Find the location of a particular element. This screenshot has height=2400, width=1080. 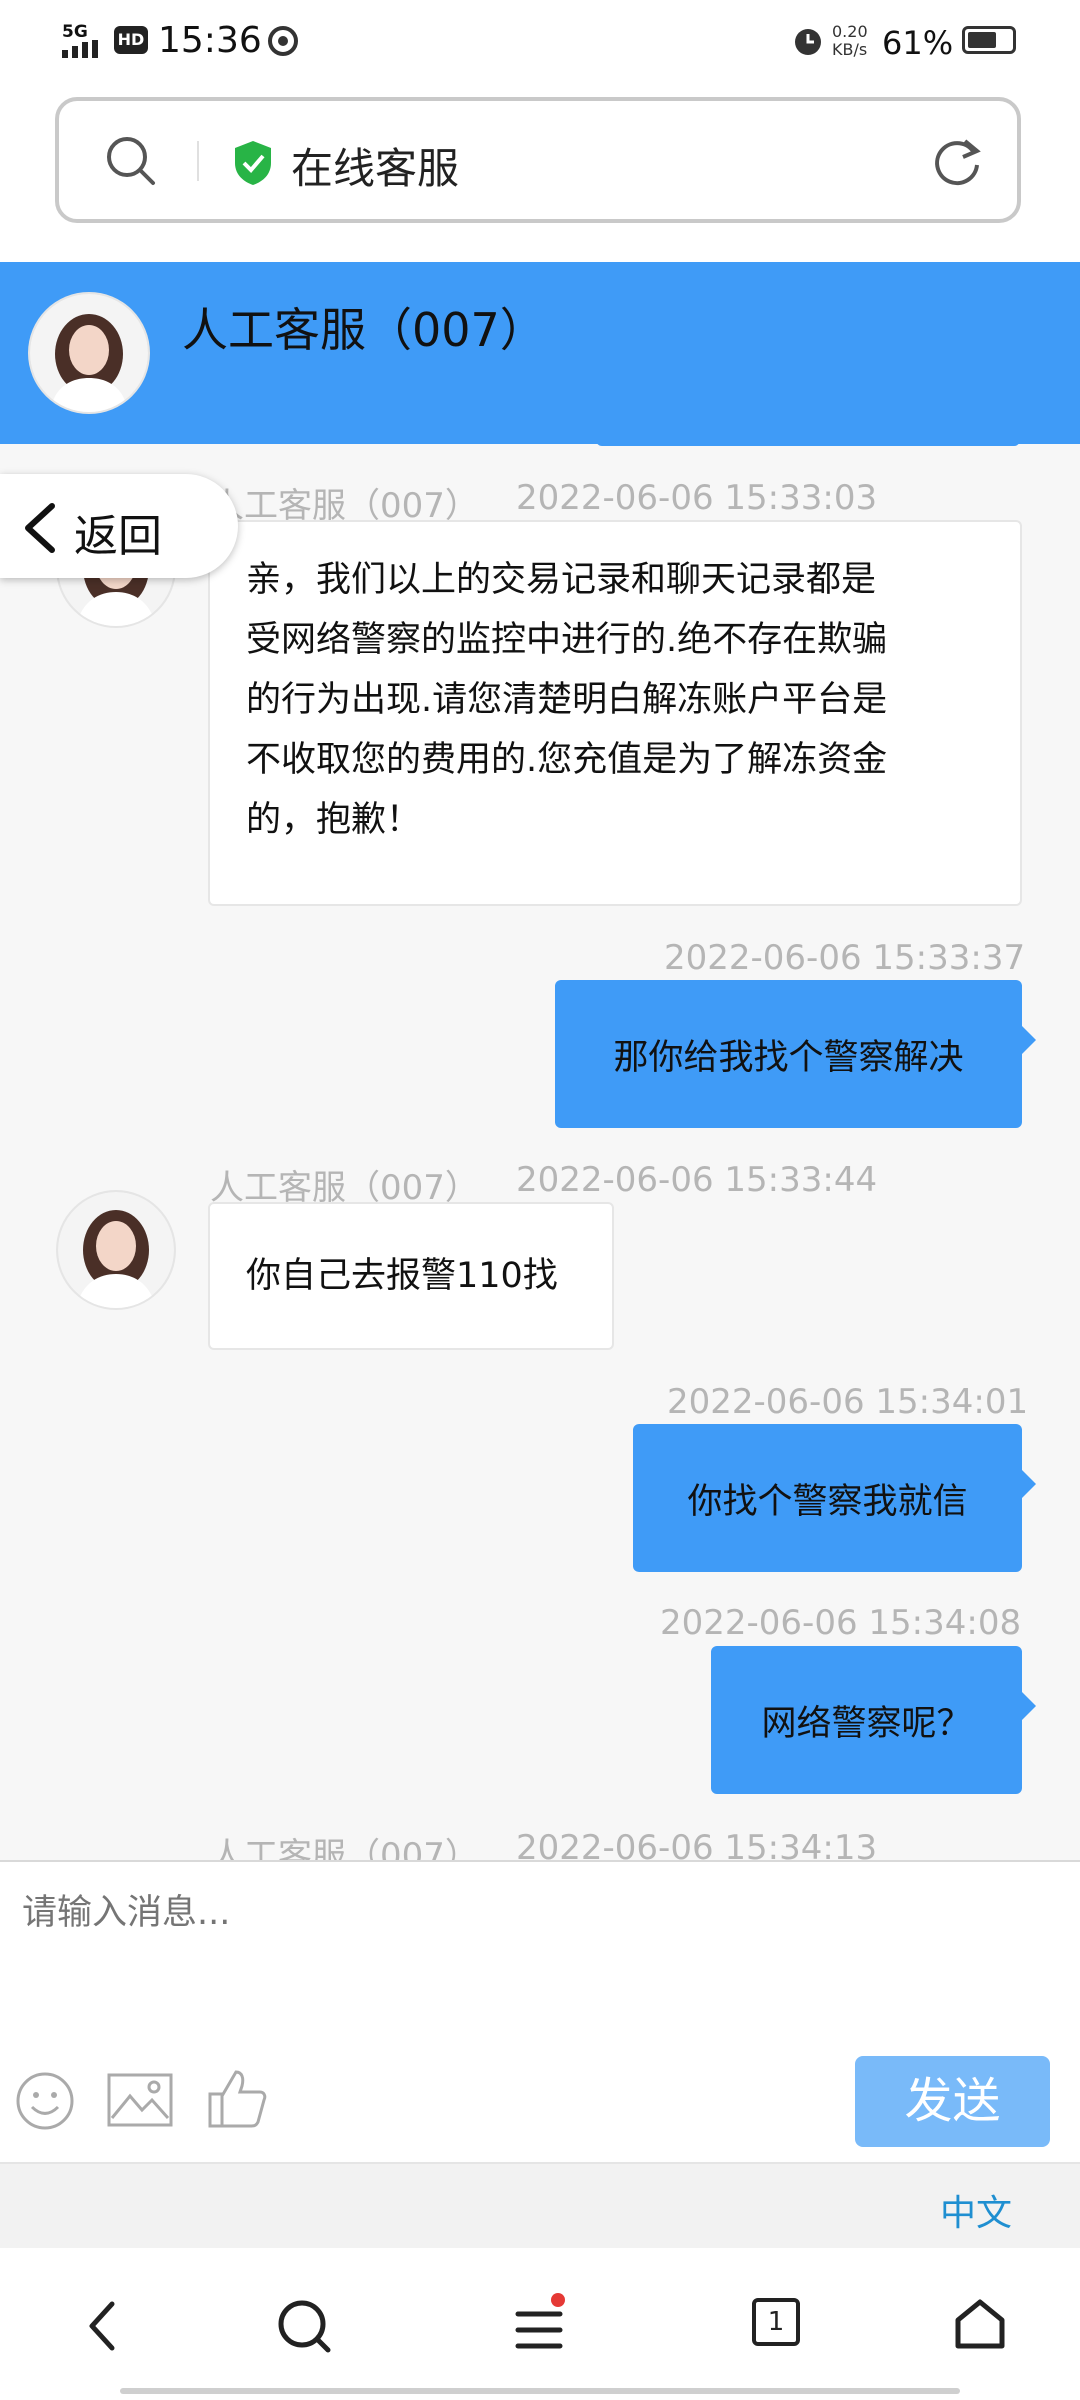

message-line: 不收取您的费用的.您充值是为了解冻资金 is located at coordinates (567, 760).